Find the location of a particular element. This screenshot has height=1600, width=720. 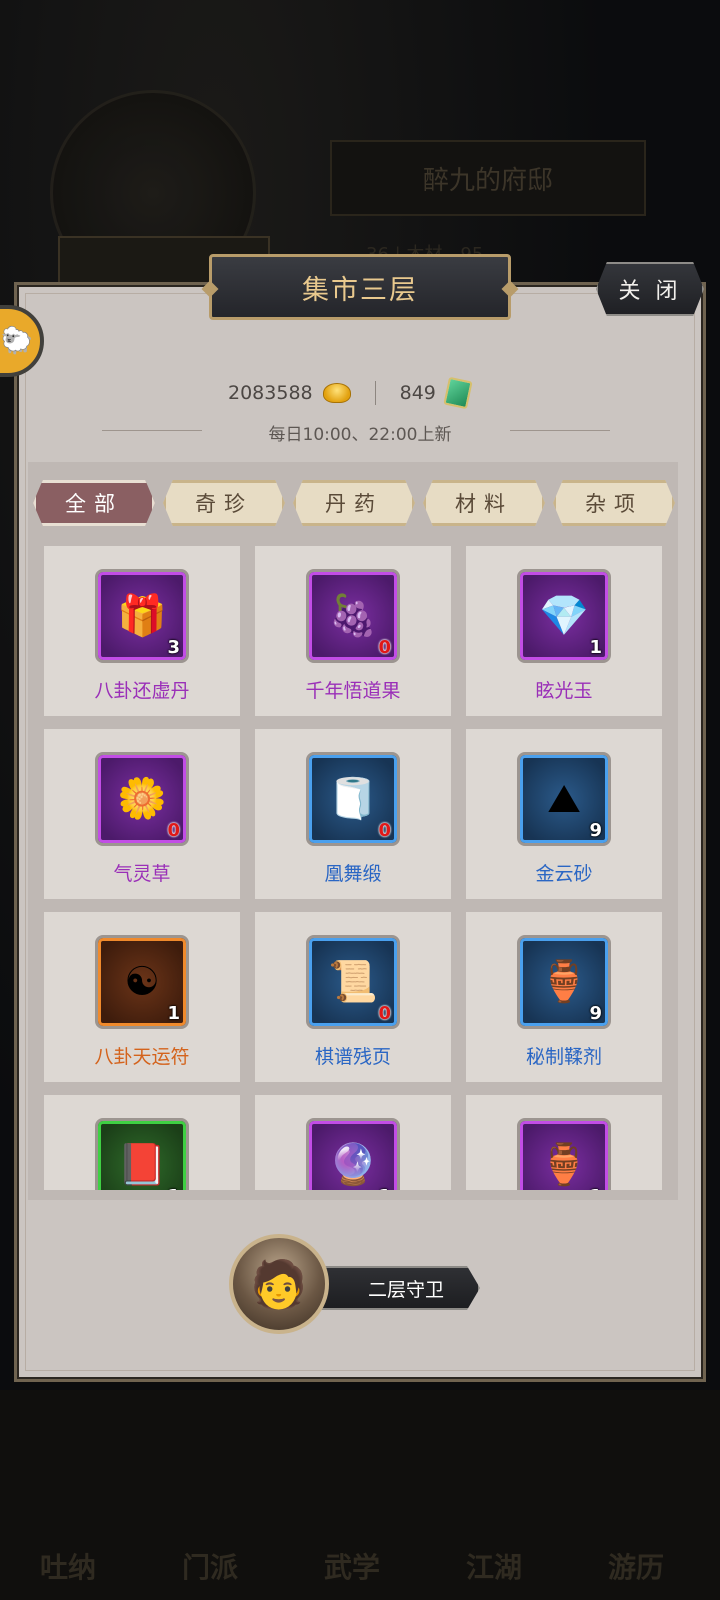

guard-label-button: 二层守卫 is located at coordinates (399, 1288).